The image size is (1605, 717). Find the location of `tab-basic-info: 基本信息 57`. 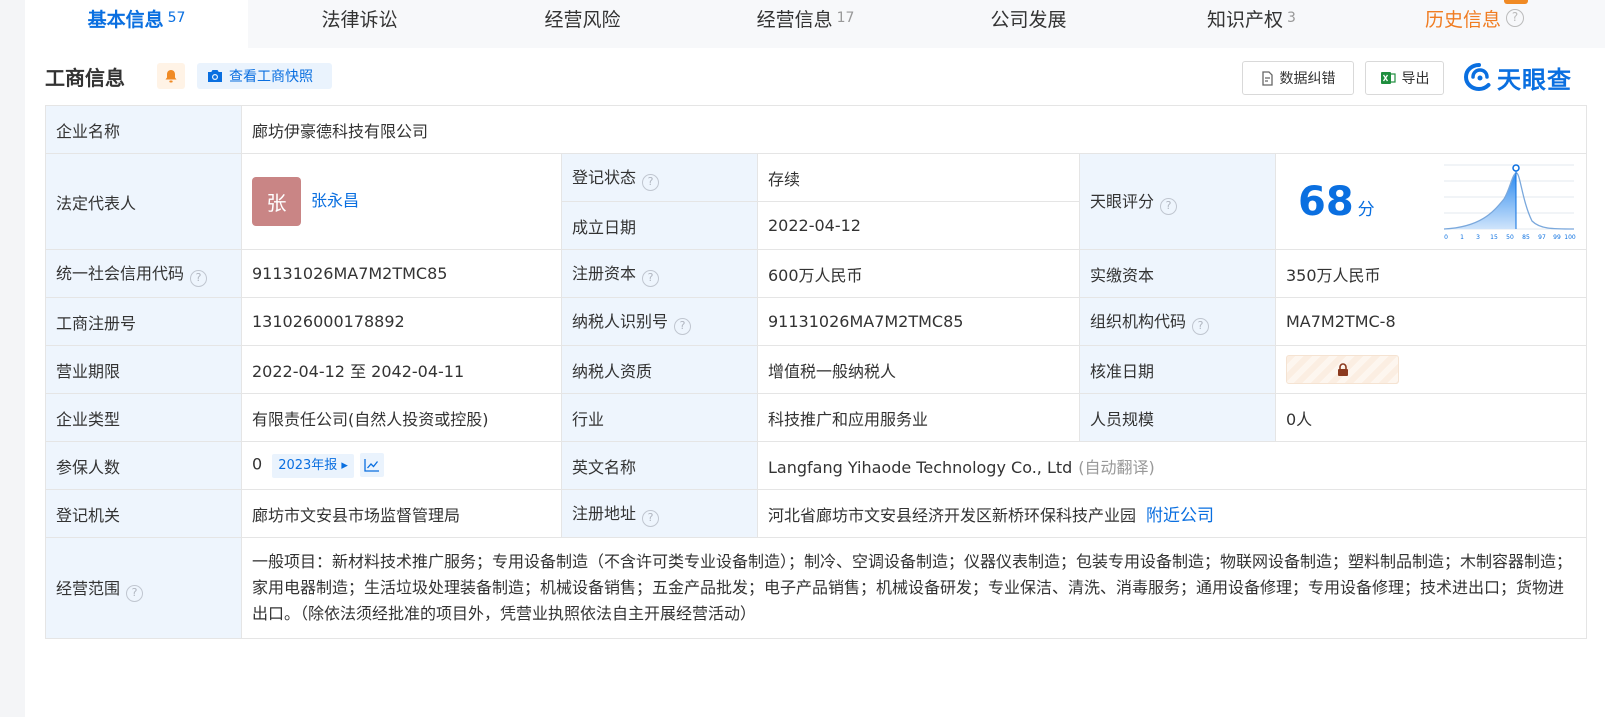

tab-basic-info: 基本信息 57 is located at coordinates (136, 24).